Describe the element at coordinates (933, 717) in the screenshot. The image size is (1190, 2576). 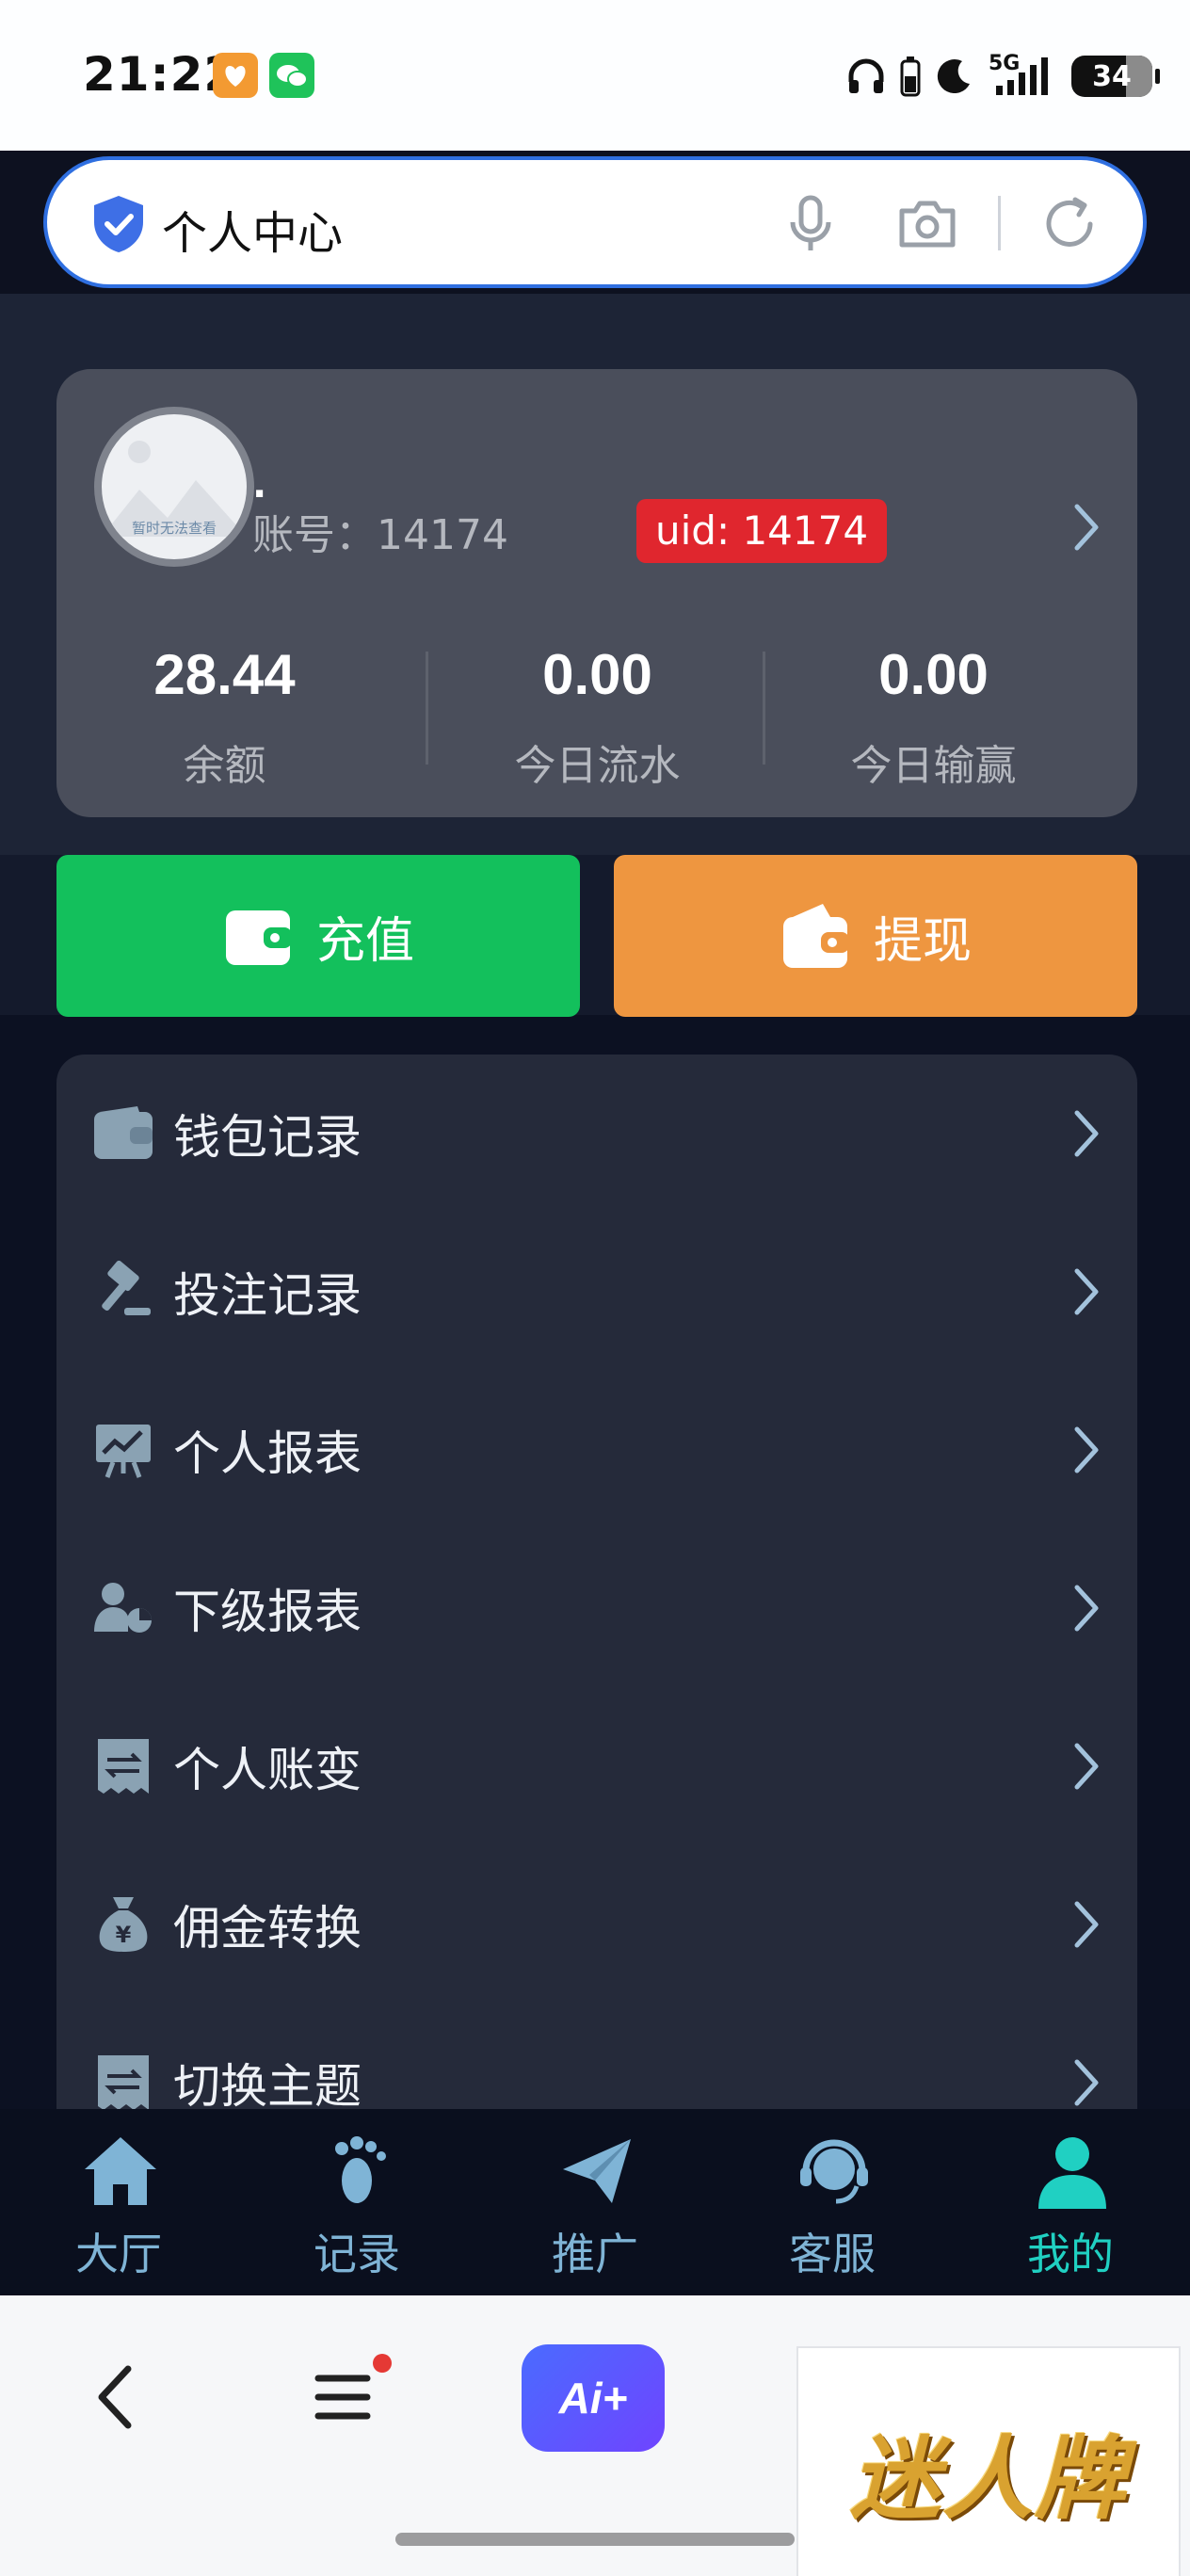
I see `stat-today-winloss: 0.00 今日输赢` at that location.